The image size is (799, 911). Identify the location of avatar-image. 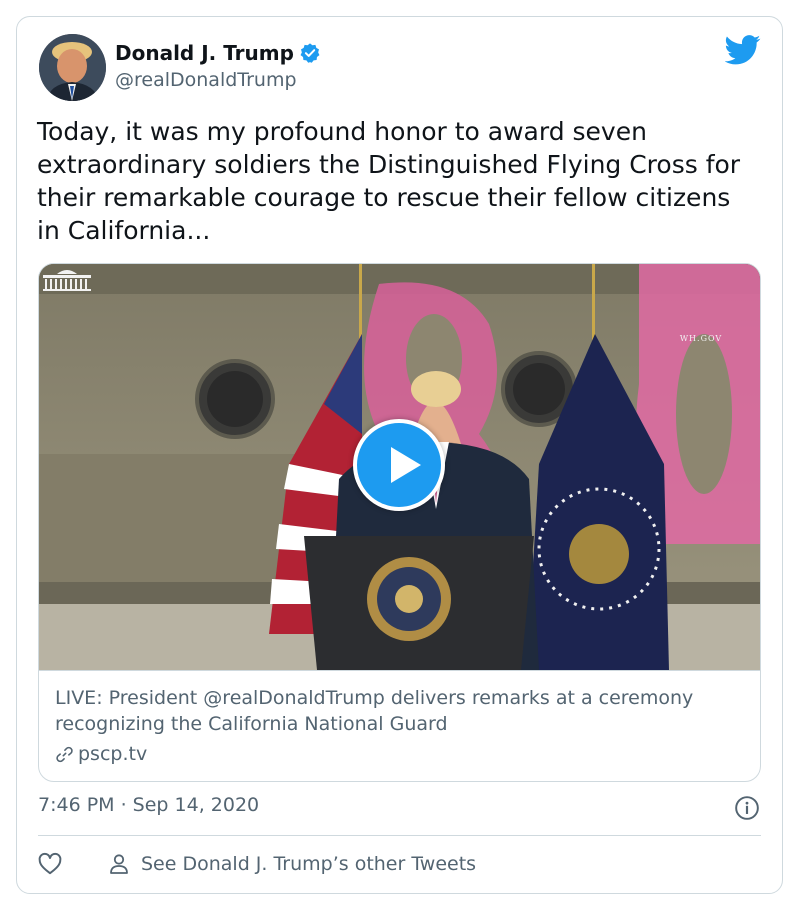
(72, 67).